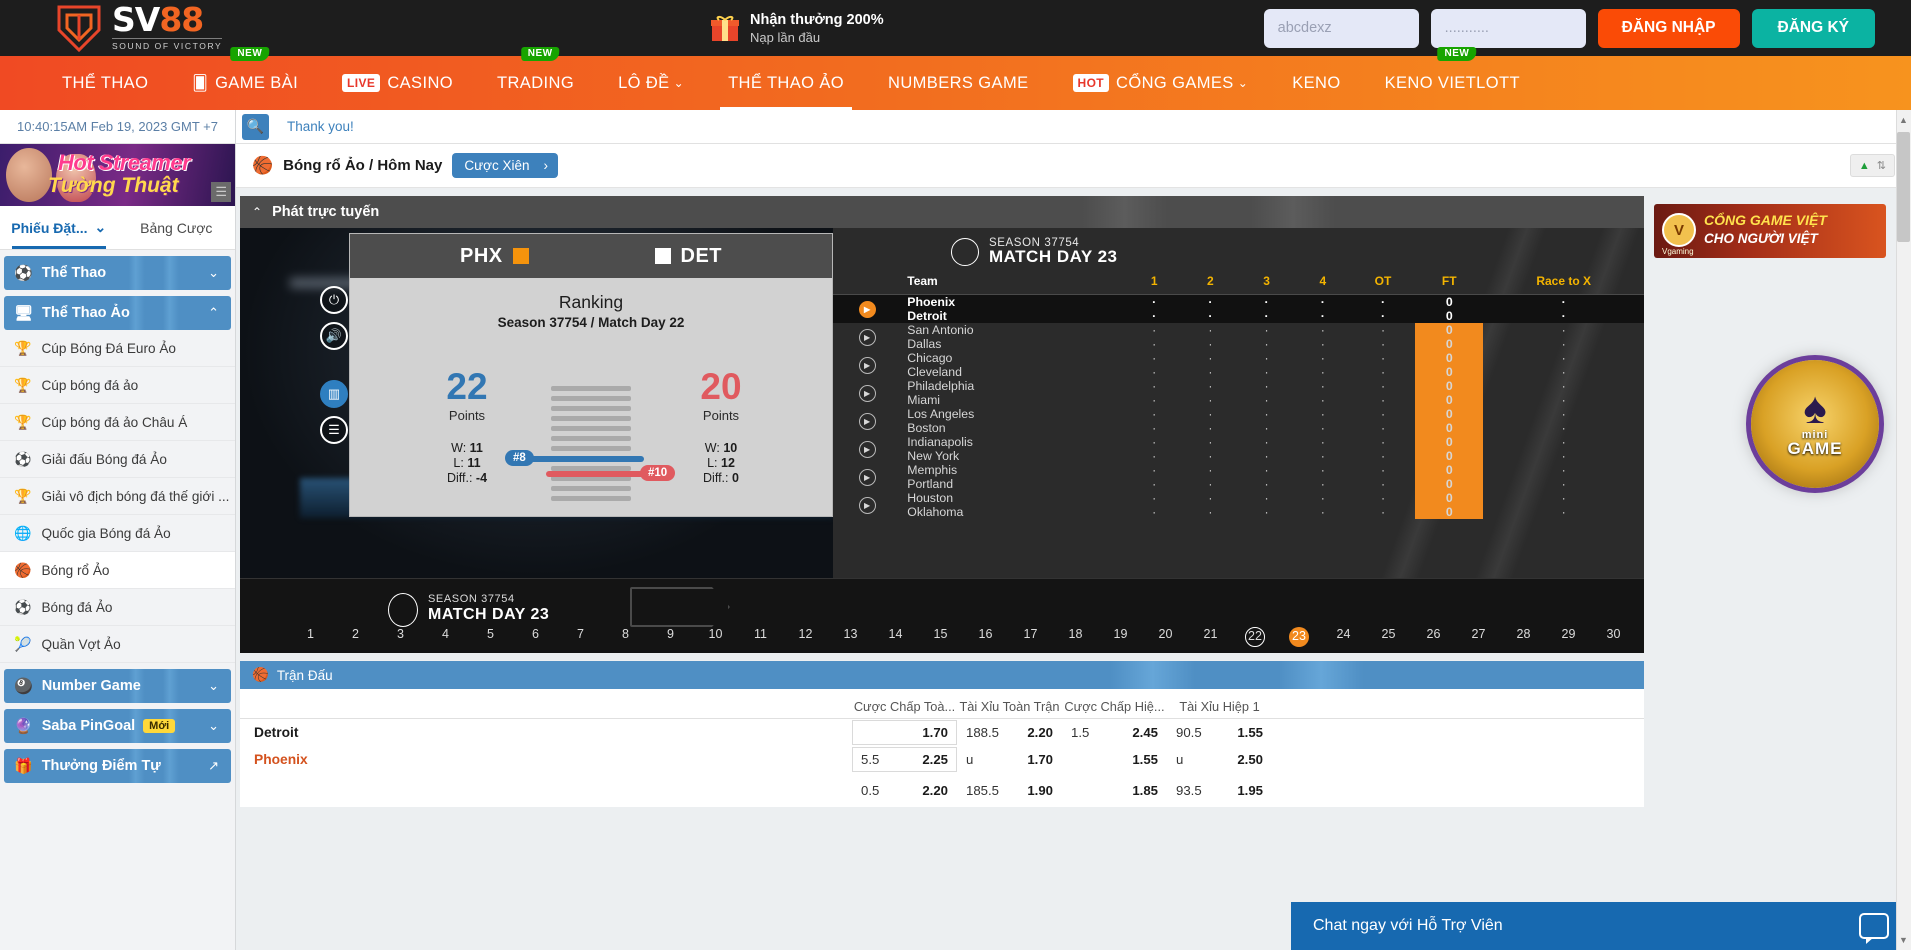 This screenshot has height=950, width=1911. Describe the element at coordinates (760, 637) in the screenshot. I see `matchday-11: 11` at that location.